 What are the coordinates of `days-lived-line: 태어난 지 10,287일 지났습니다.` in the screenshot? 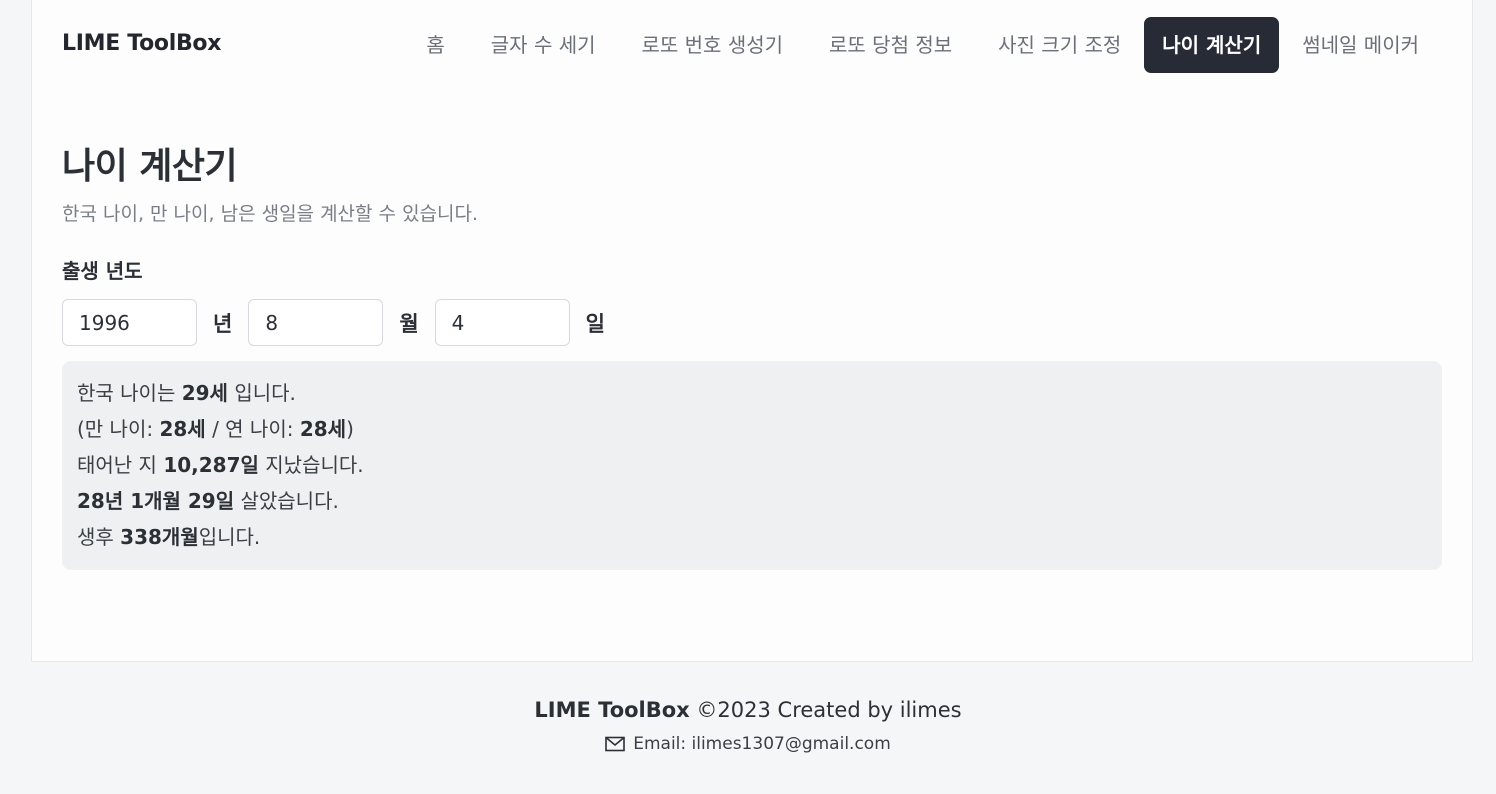 It's located at (220, 465).